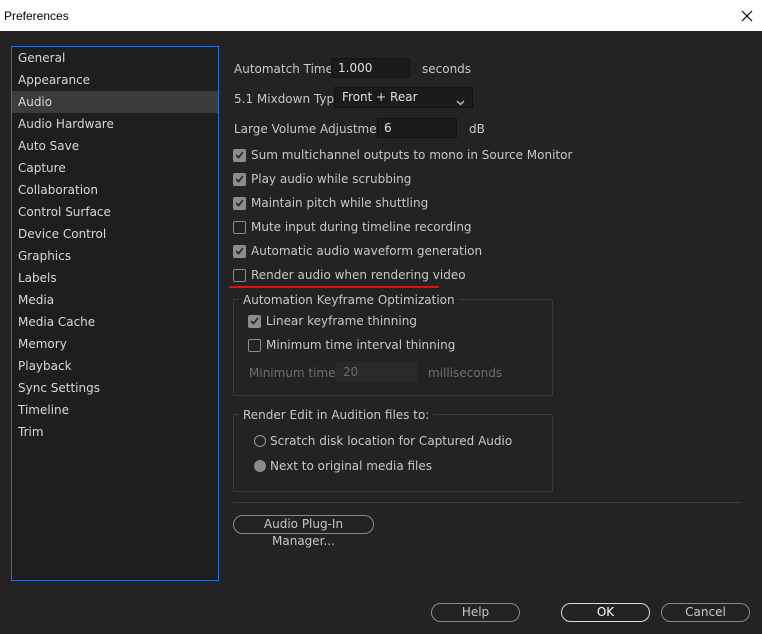  What do you see at coordinates (115, 366) in the screenshot?
I see `sidebar-item-playback: Playback` at bounding box center [115, 366].